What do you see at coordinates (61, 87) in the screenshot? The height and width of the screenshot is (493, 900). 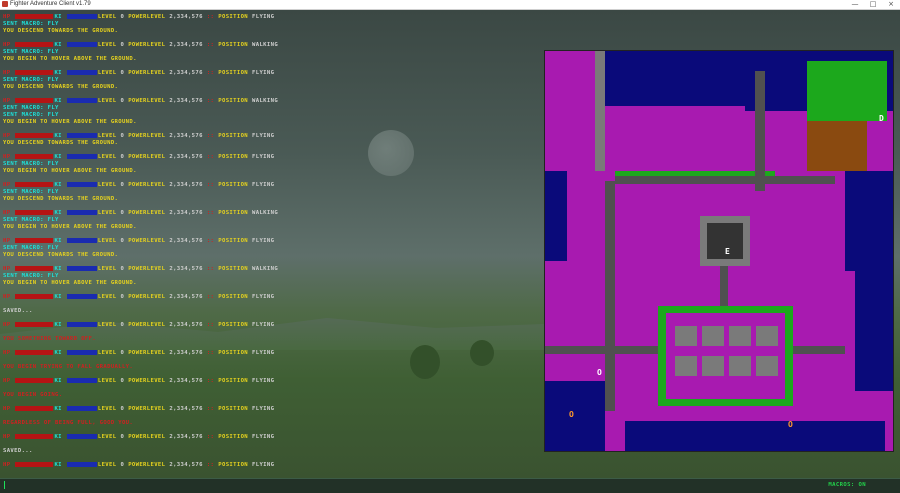 I see `log-message: YOU DESCEND TOWARDS THE GROUND.` at bounding box center [61, 87].